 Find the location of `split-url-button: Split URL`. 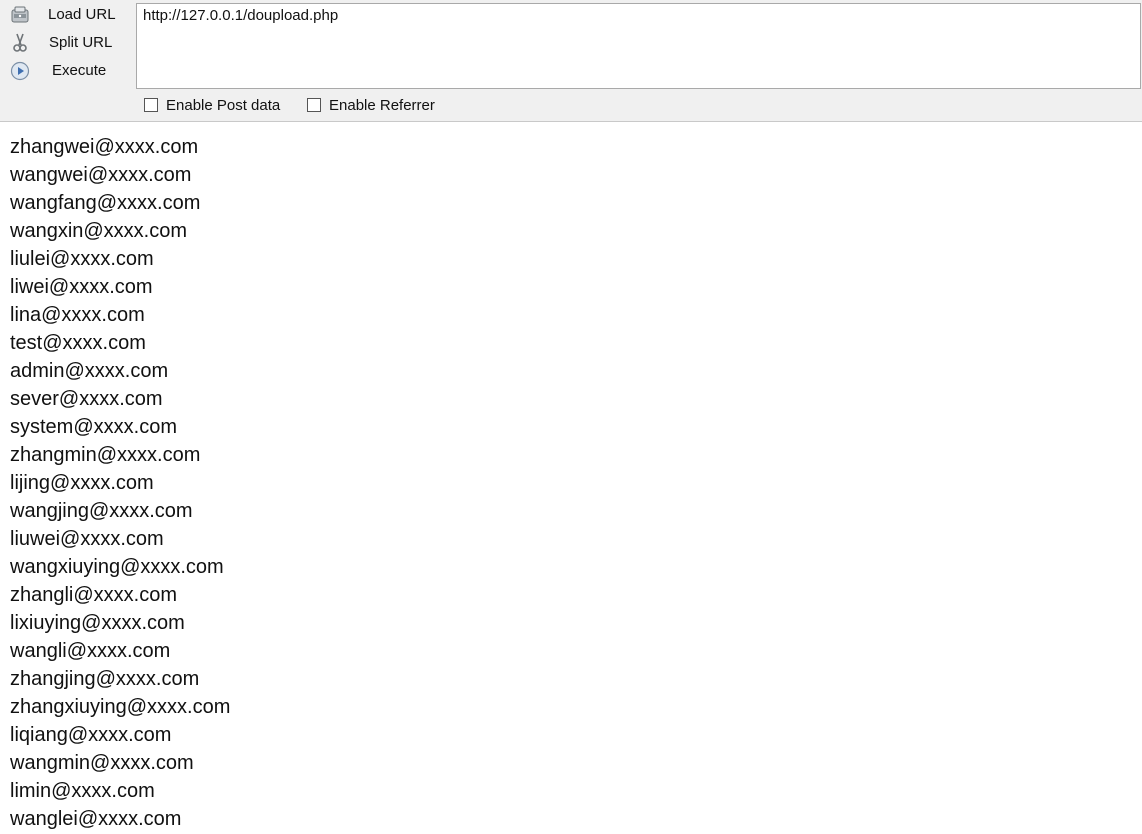

split-url-button: Split URL is located at coordinates (68, 43).